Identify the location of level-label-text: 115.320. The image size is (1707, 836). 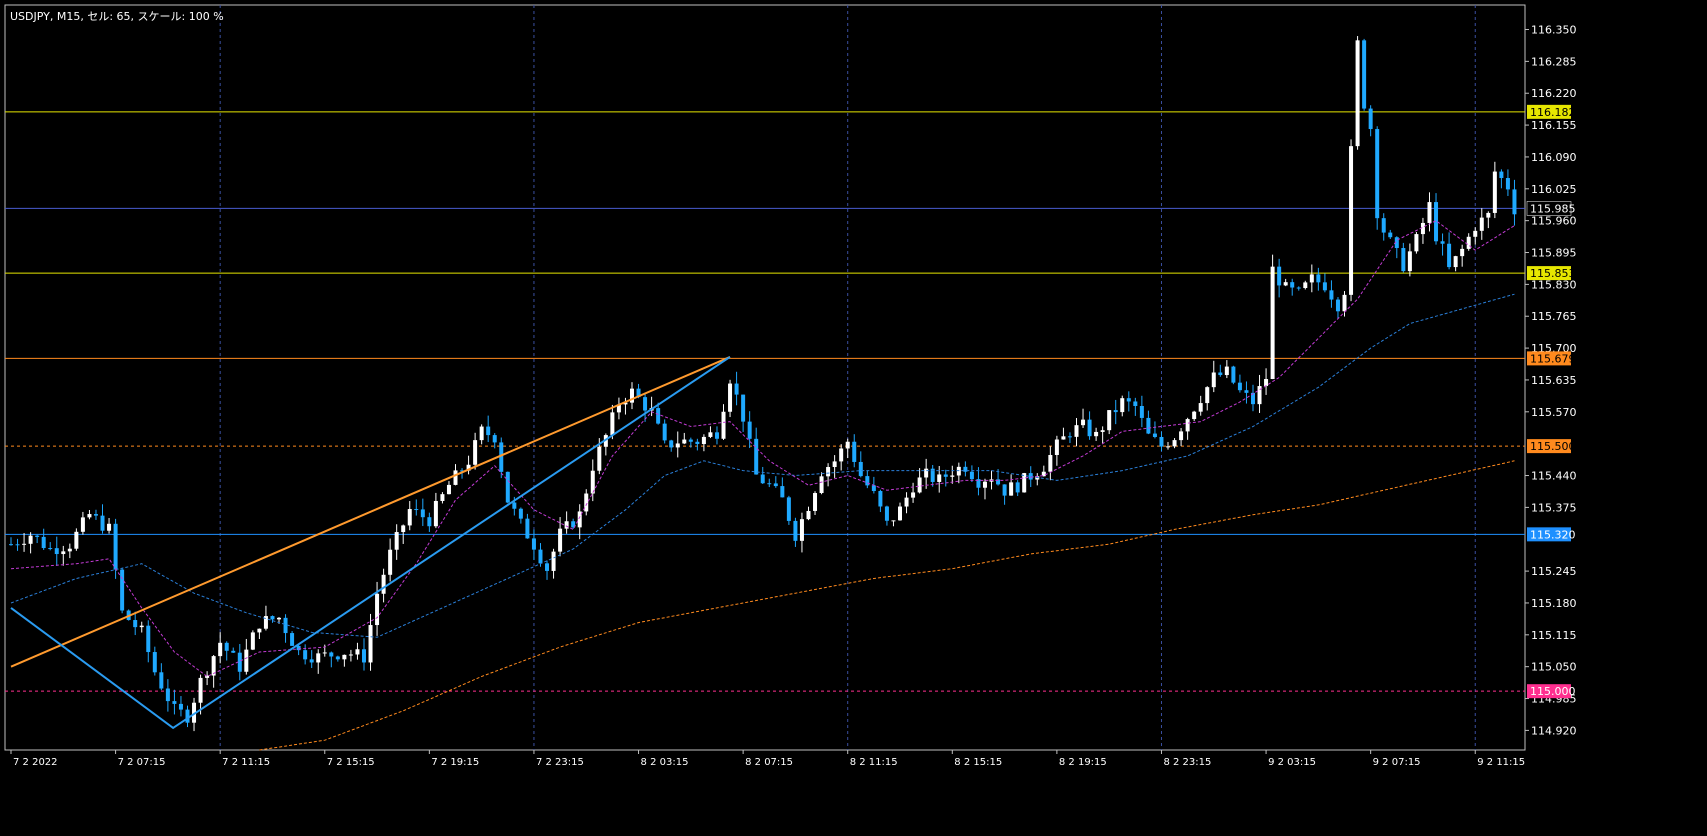
(1553, 534).